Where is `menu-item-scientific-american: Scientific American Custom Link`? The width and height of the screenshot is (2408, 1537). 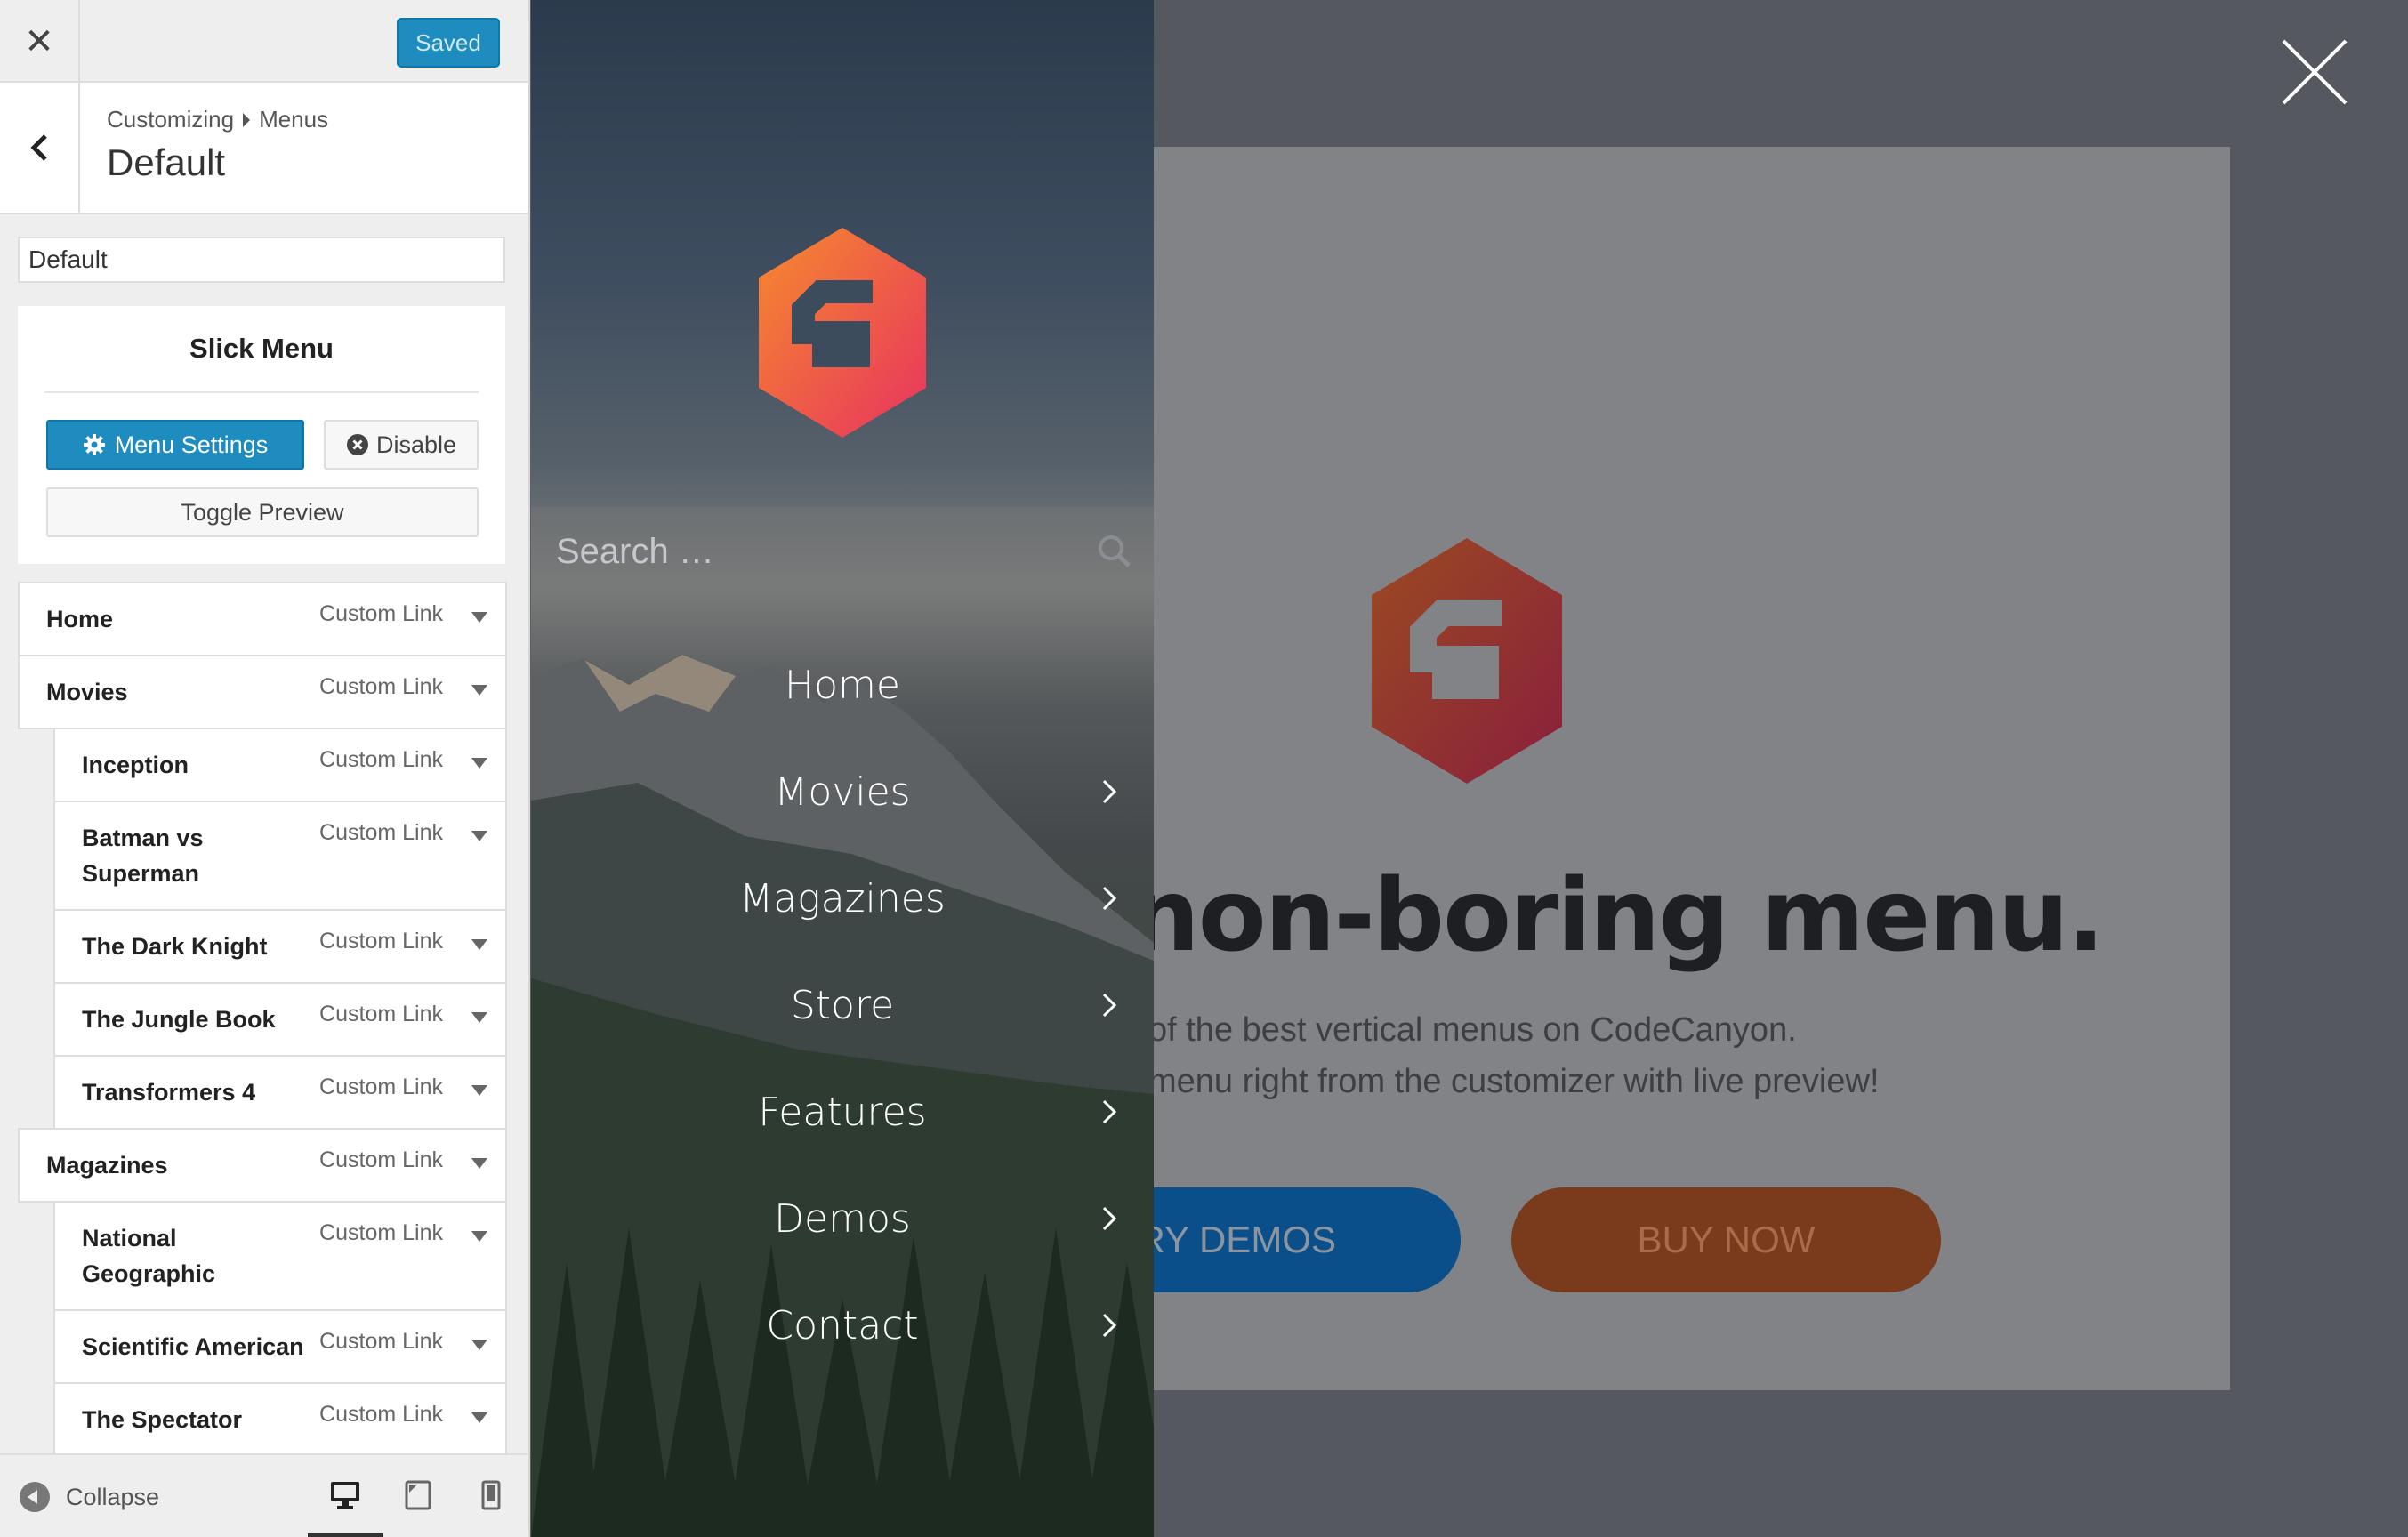 menu-item-scientific-american: Scientific American Custom Link is located at coordinates (280, 1346).